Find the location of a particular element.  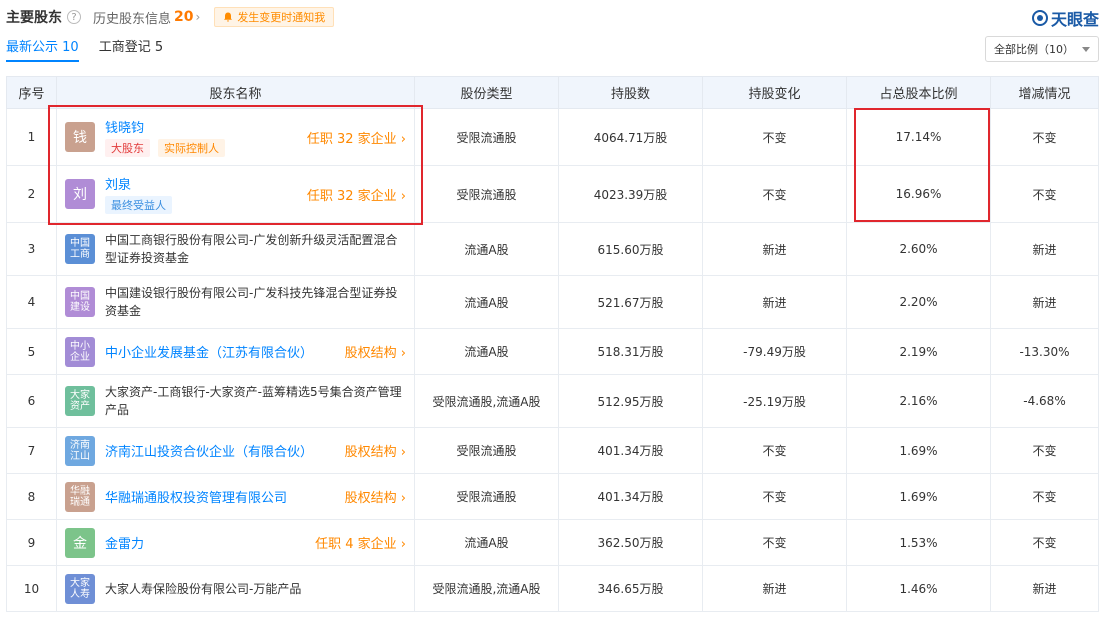

ratio-value: 1.69% is located at coordinates (918, 496).